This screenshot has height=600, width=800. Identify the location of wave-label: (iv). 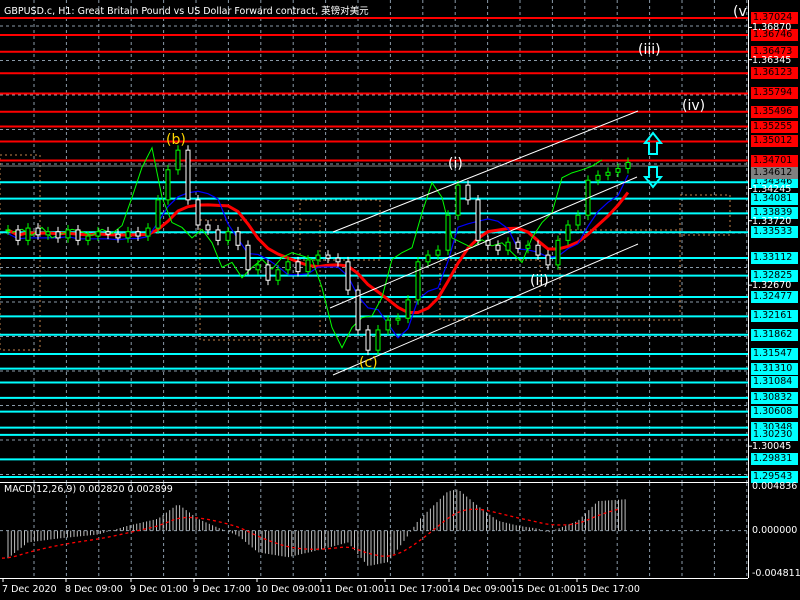
(694, 106).